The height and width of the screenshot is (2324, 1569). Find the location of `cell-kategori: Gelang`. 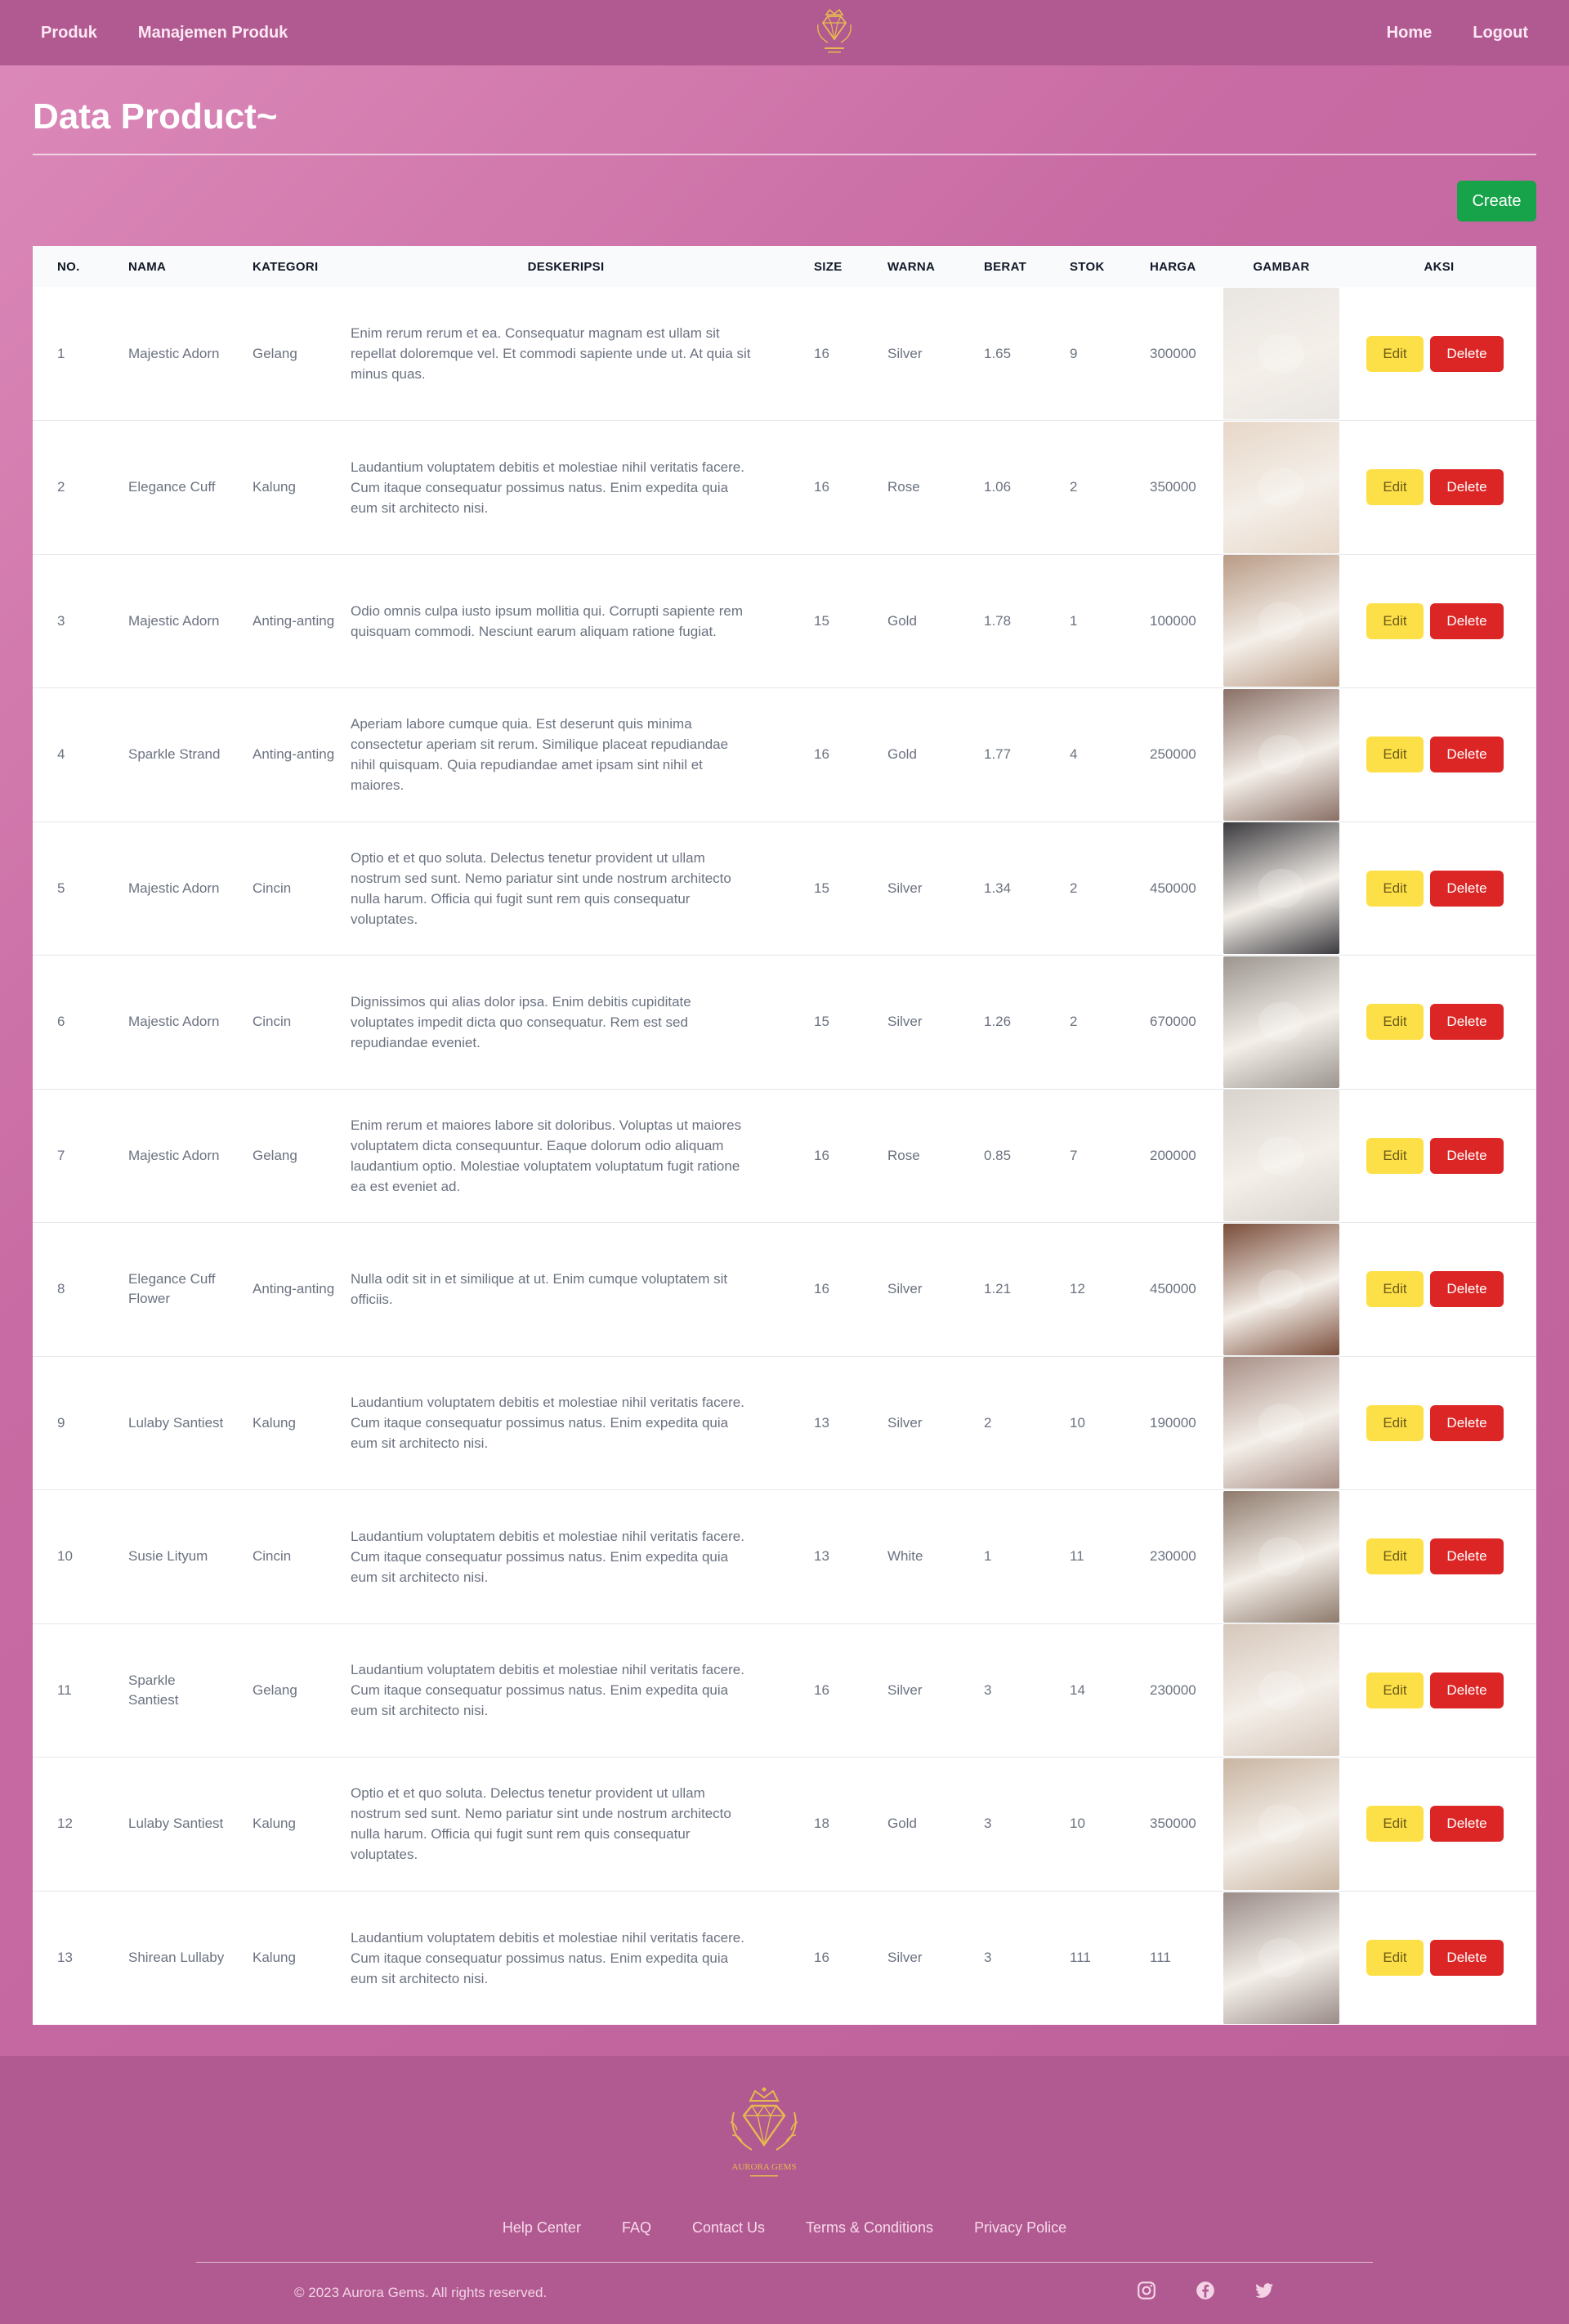

cell-kategori: Gelang is located at coordinates (275, 1689).